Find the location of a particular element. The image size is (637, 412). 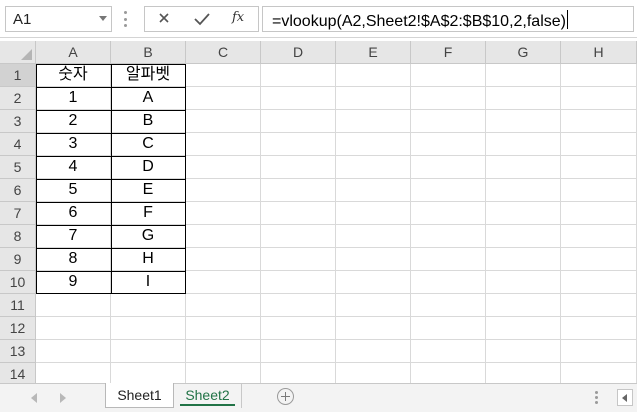

cell-C10 is located at coordinates (223, 282).